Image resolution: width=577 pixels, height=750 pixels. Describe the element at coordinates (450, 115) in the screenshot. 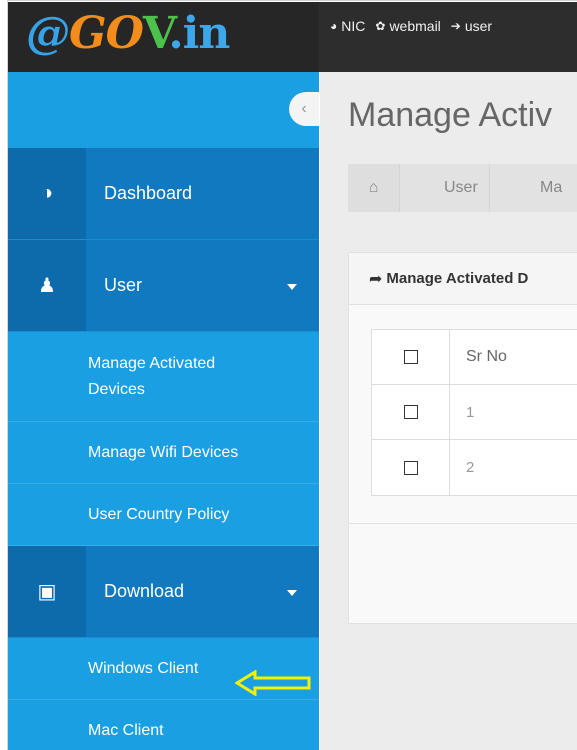

I see `page-title: Manage Activ` at that location.